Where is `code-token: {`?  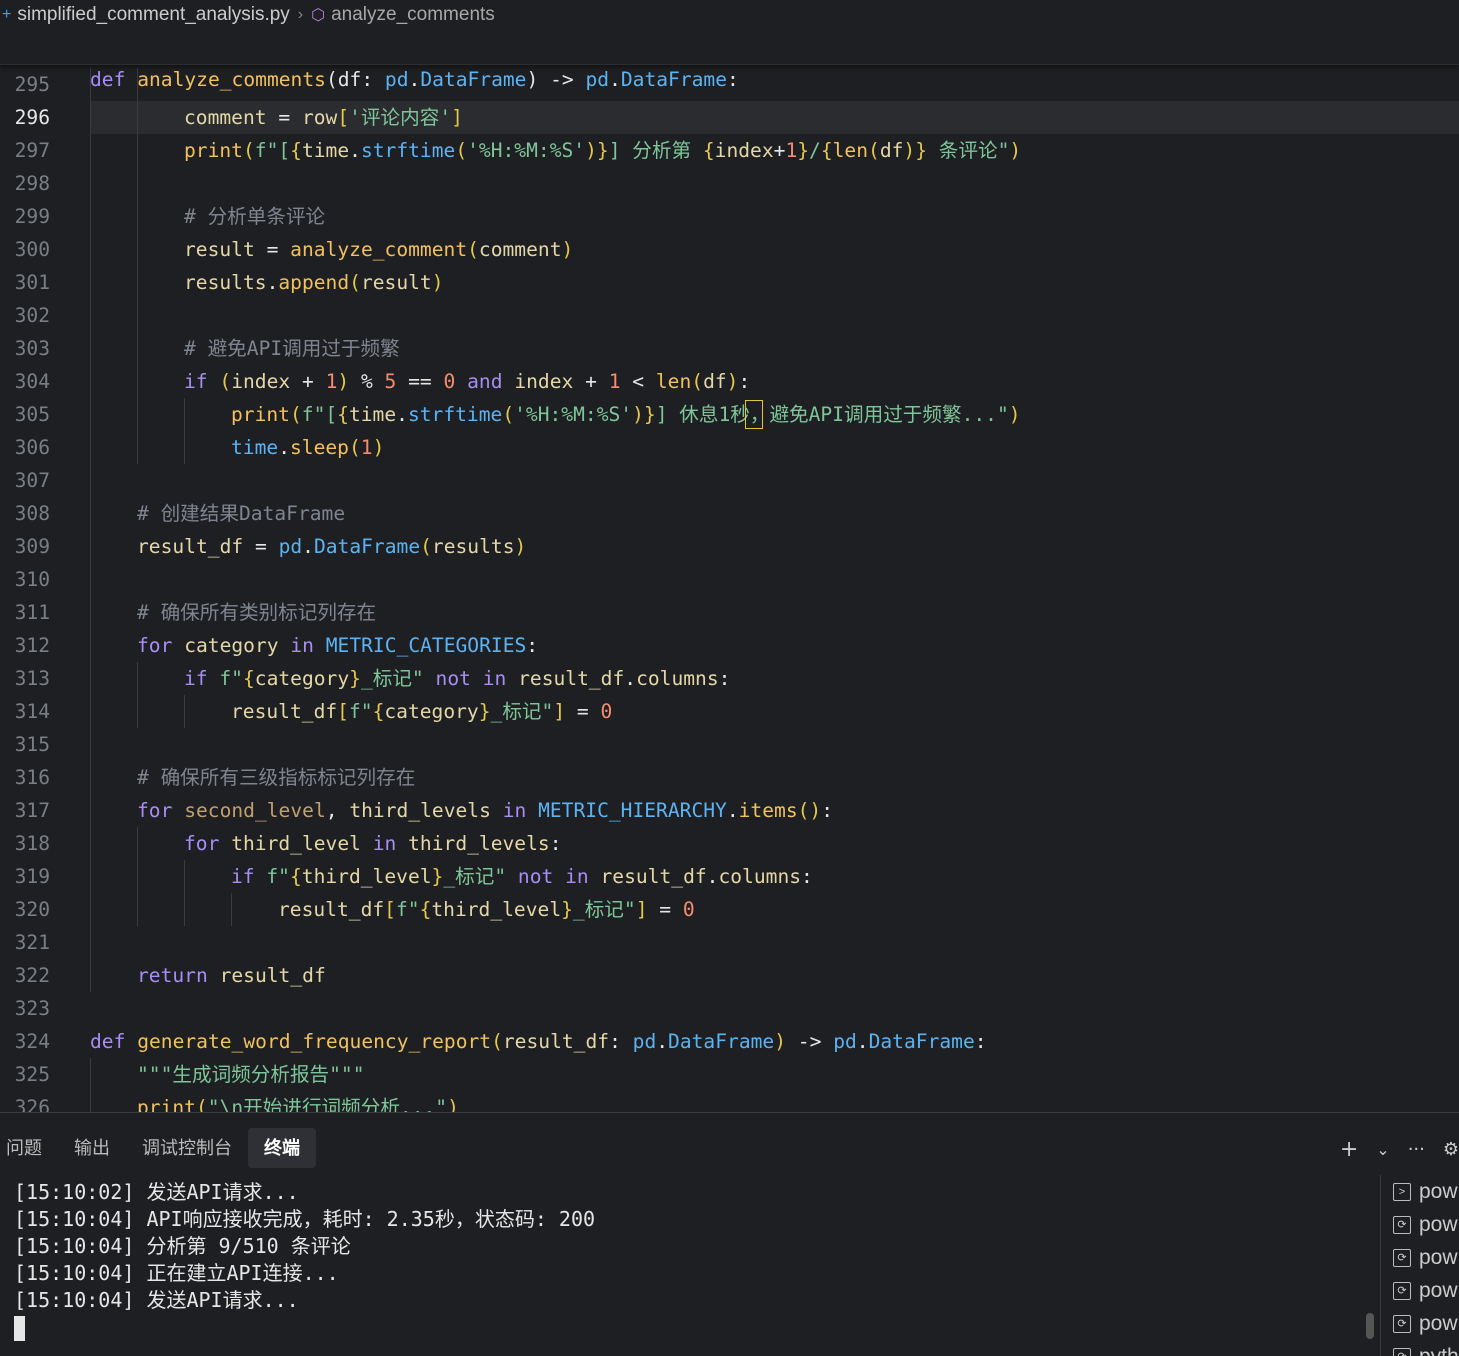 code-token: { is located at coordinates (827, 150).